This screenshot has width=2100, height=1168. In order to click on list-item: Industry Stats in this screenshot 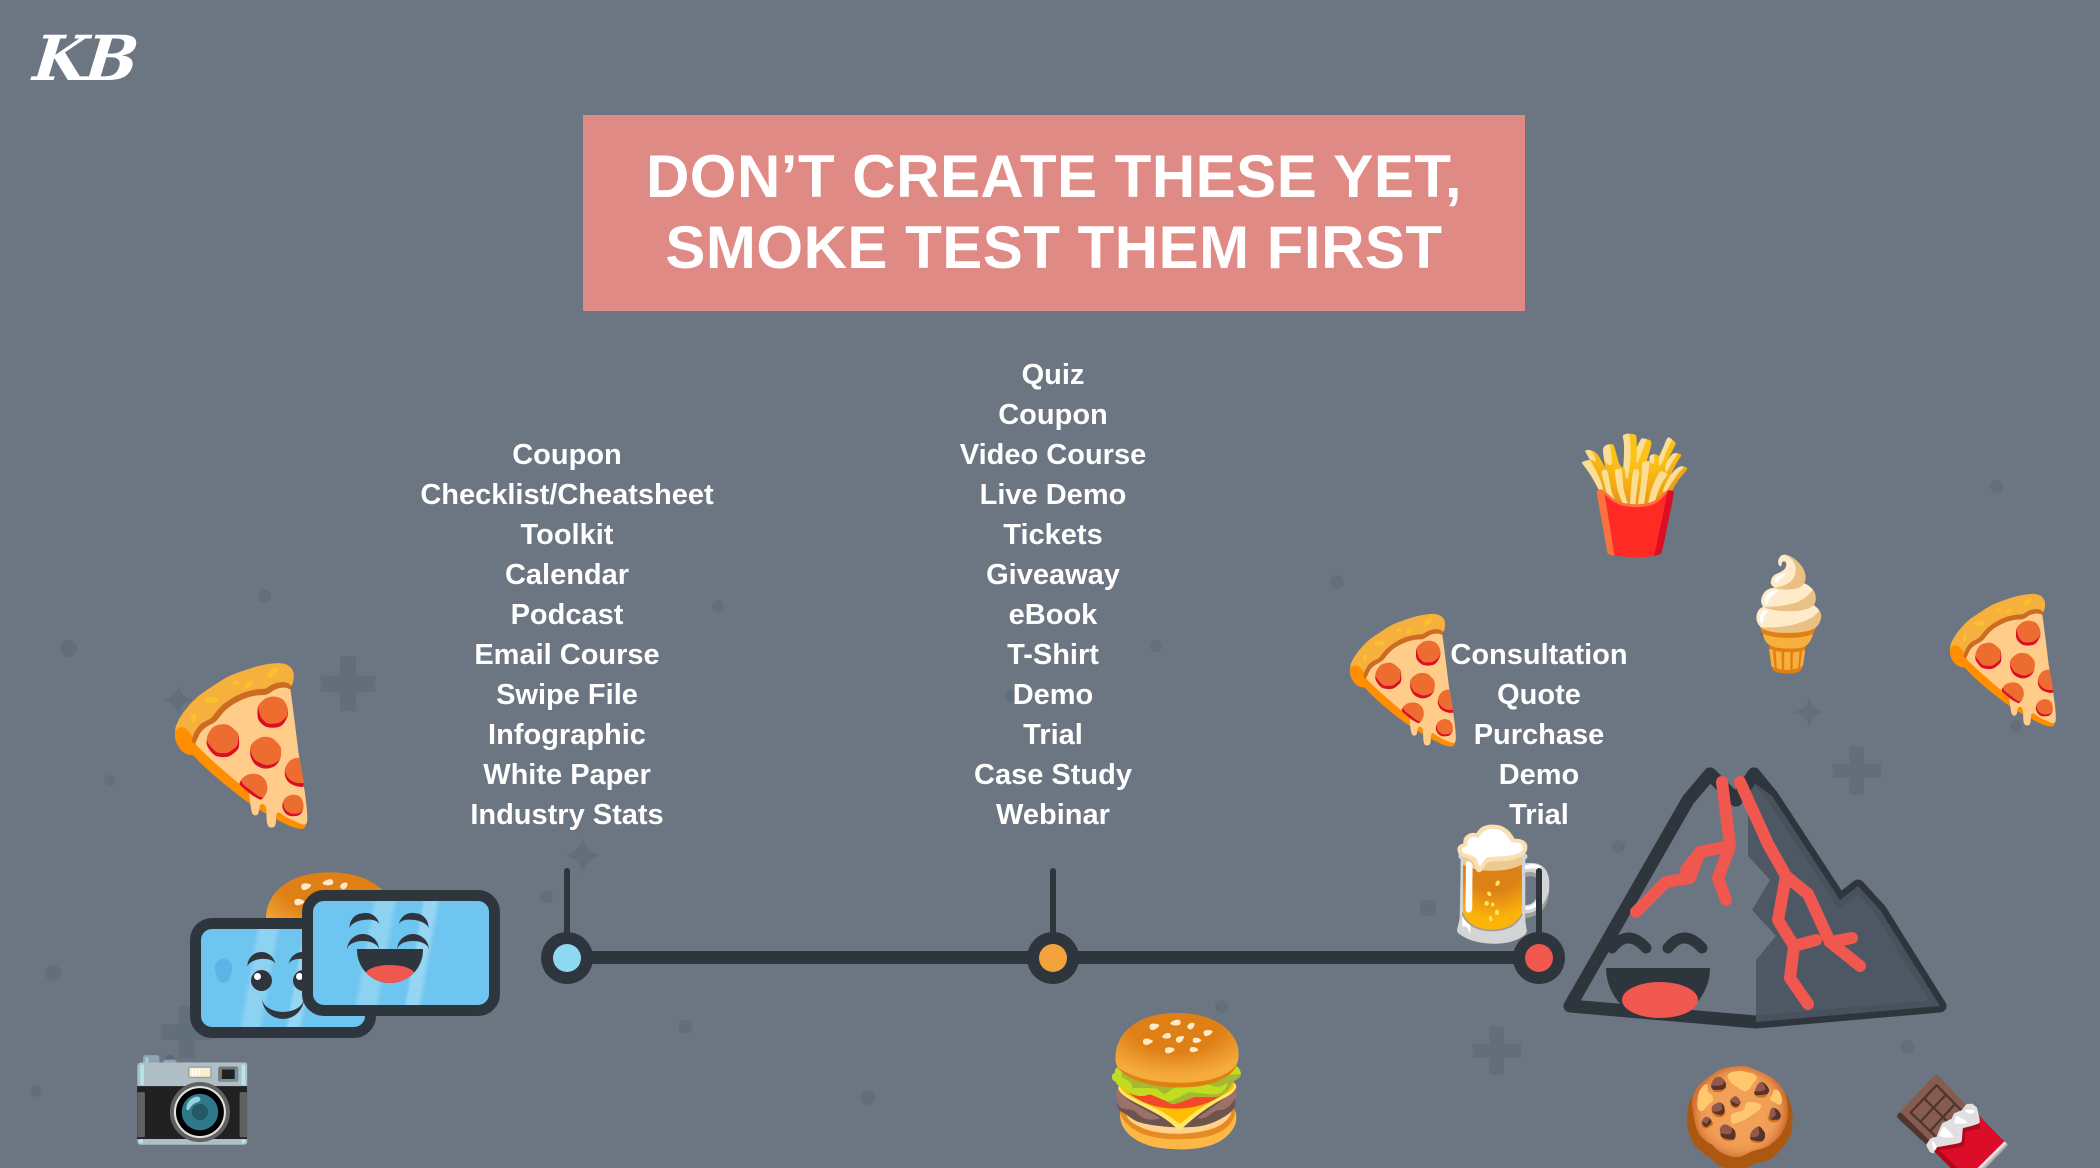, I will do `click(567, 815)`.